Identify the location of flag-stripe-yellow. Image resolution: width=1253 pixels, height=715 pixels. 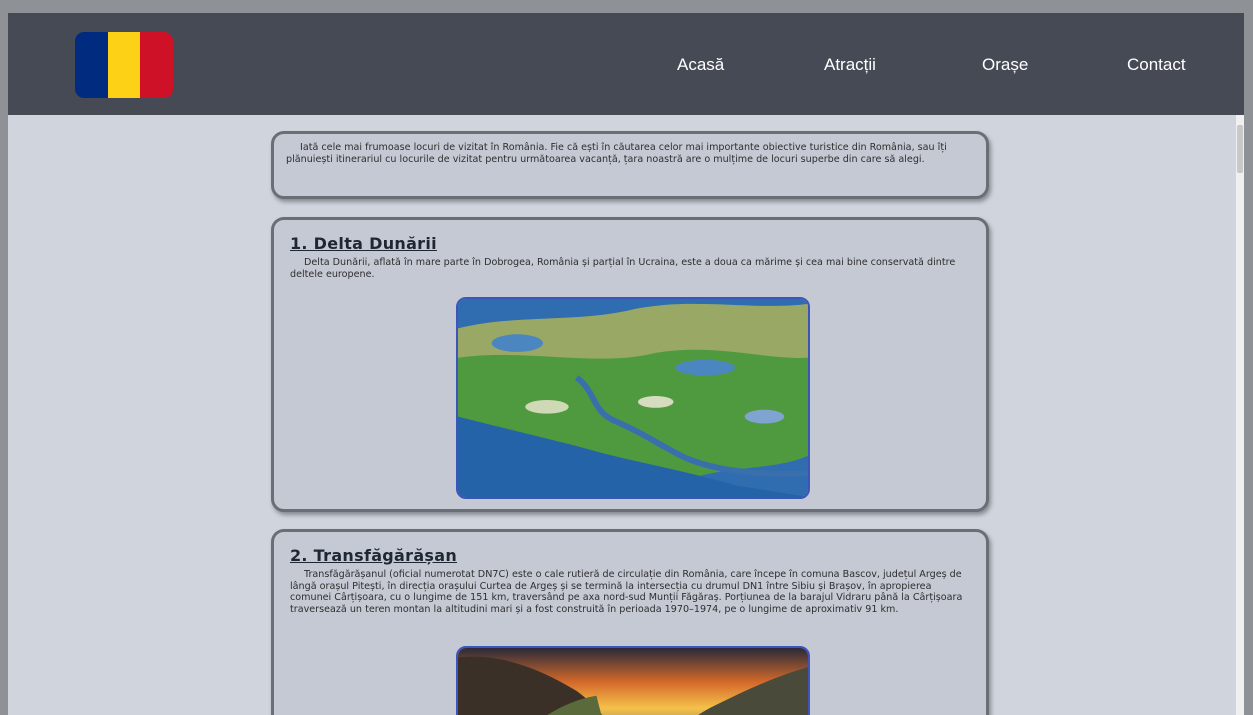
(124, 65).